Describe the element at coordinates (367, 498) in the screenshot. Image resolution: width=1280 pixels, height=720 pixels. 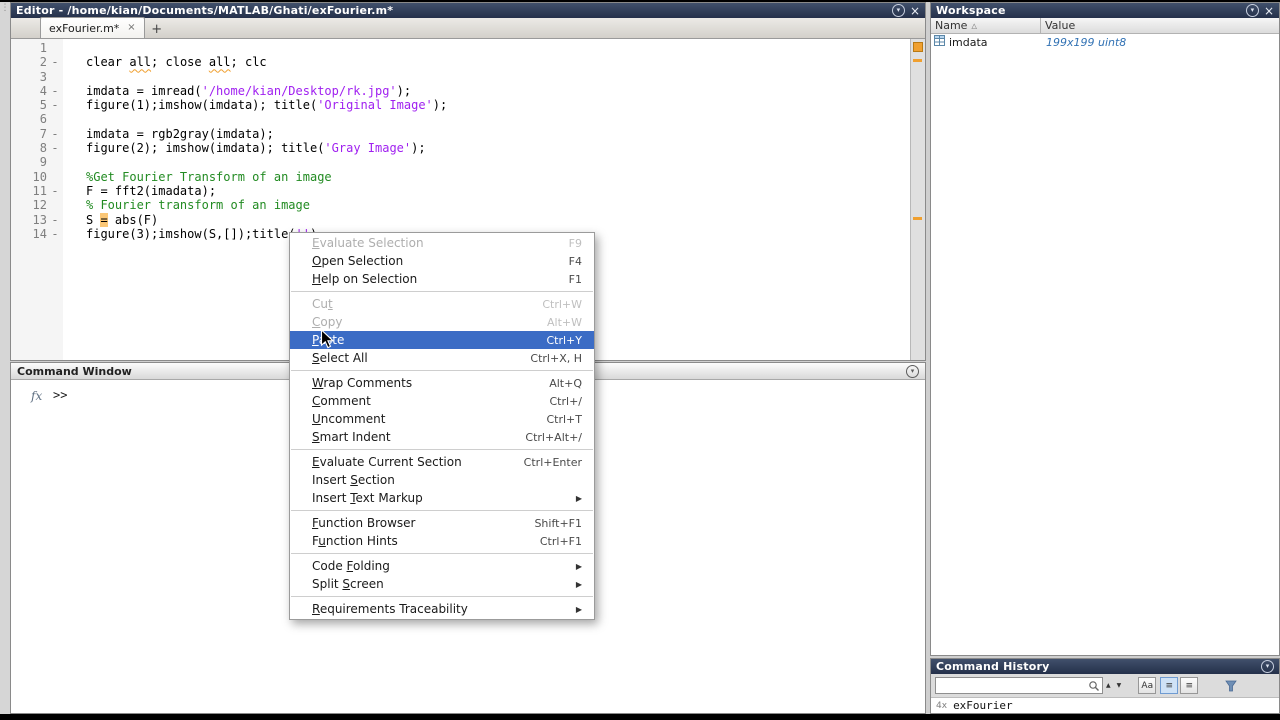
I see `menu-item-label: Insert Text Markup` at that location.